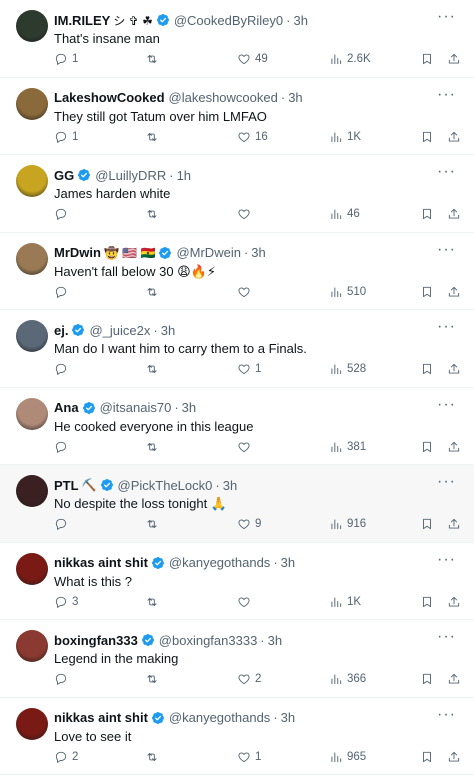  What do you see at coordinates (223, 97) in the screenshot?
I see `user-handle: @lakeshowcooked` at bounding box center [223, 97].